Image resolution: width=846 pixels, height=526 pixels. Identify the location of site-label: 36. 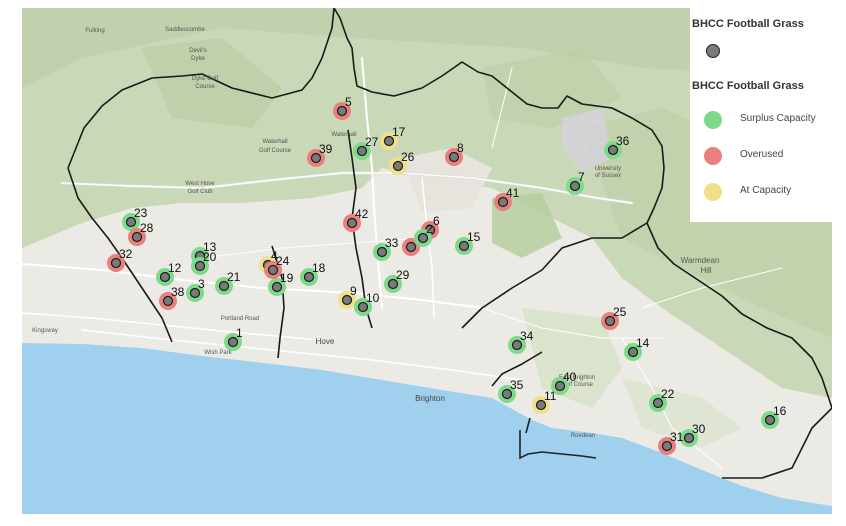
(623, 141).